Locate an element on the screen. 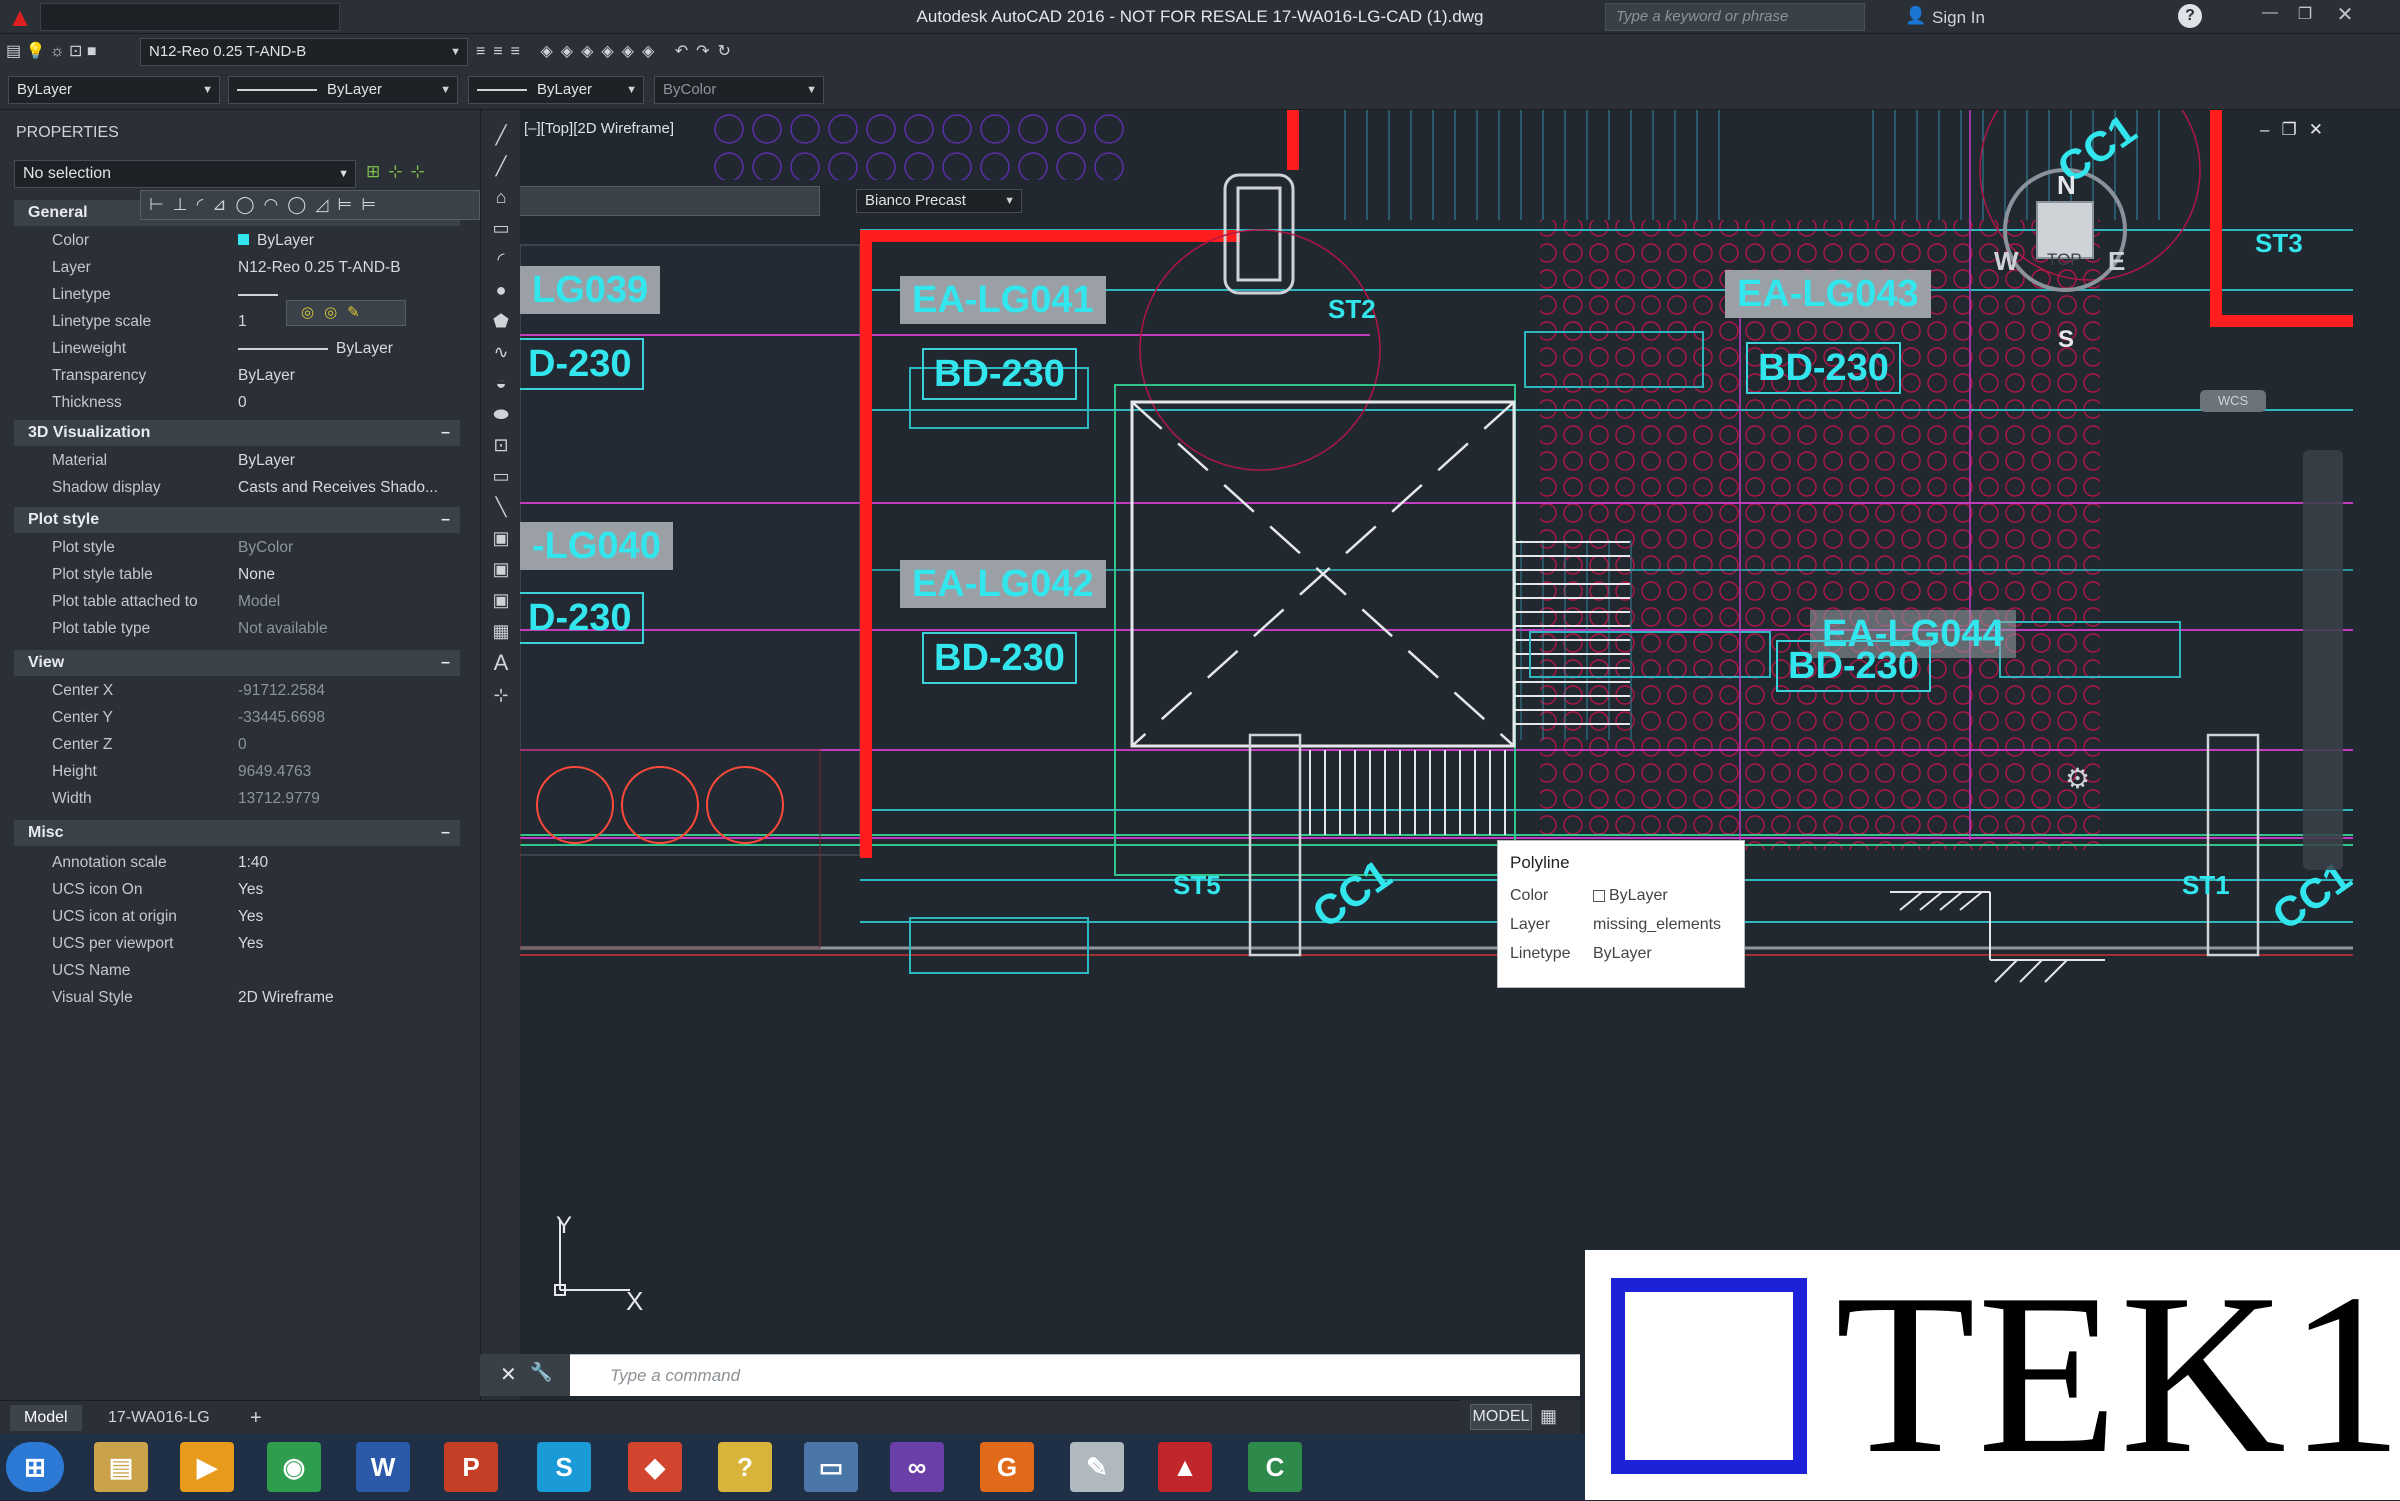 The width and height of the screenshot is (2400, 1501). app-menu-button: ▲ is located at coordinates (20, 17).